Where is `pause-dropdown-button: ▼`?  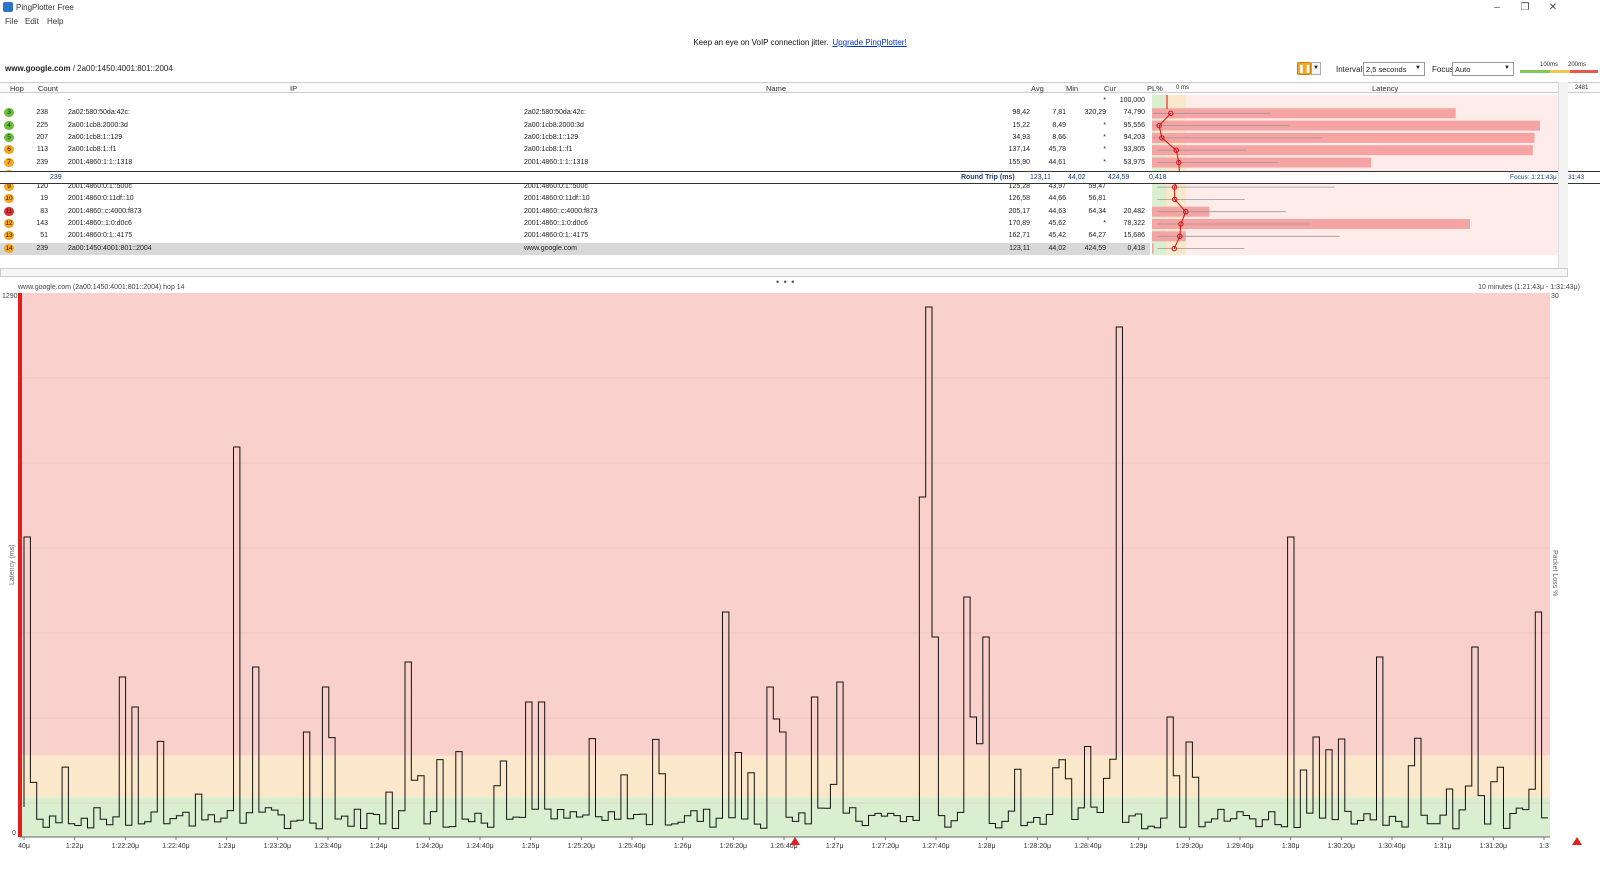 pause-dropdown-button: ▼ is located at coordinates (1316, 68).